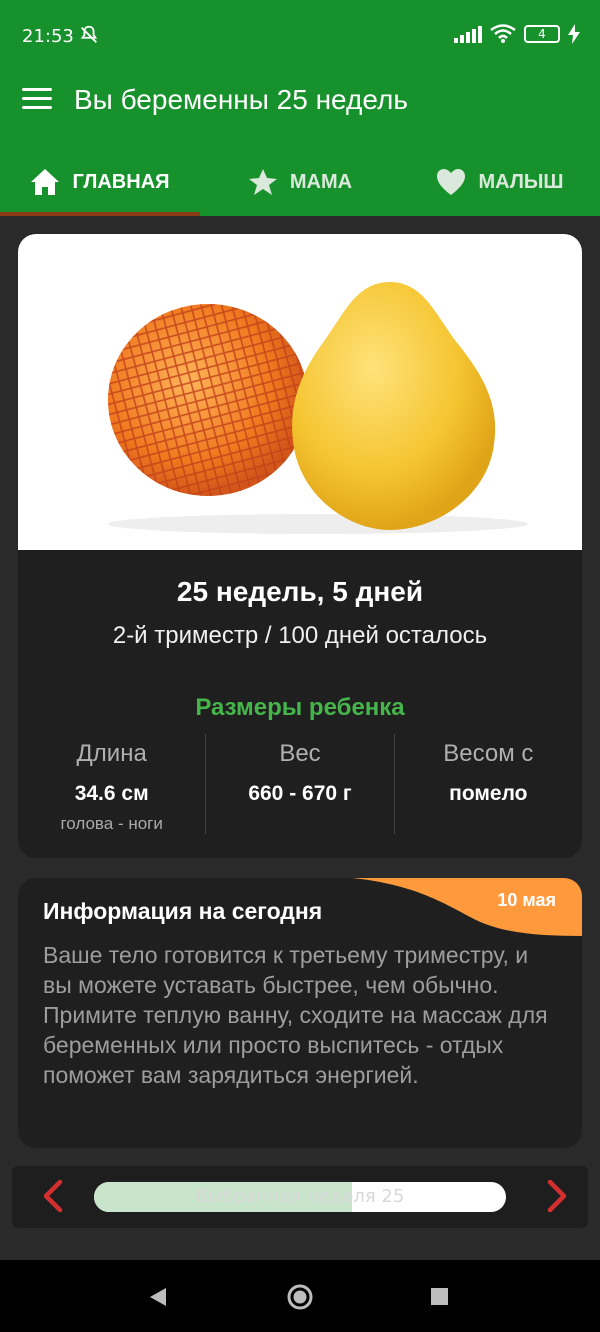 This screenshot has height=1332, width=600. I want to click on home-icon, so click(45, 182).